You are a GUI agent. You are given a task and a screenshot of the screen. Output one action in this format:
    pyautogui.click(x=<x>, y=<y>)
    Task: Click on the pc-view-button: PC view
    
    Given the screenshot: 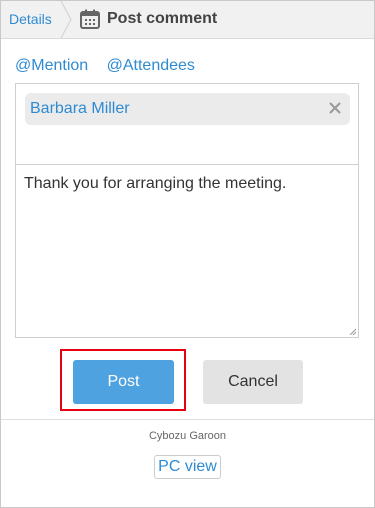 What is the action you would take?
    pyautogui.click(x=187, y=467)
    